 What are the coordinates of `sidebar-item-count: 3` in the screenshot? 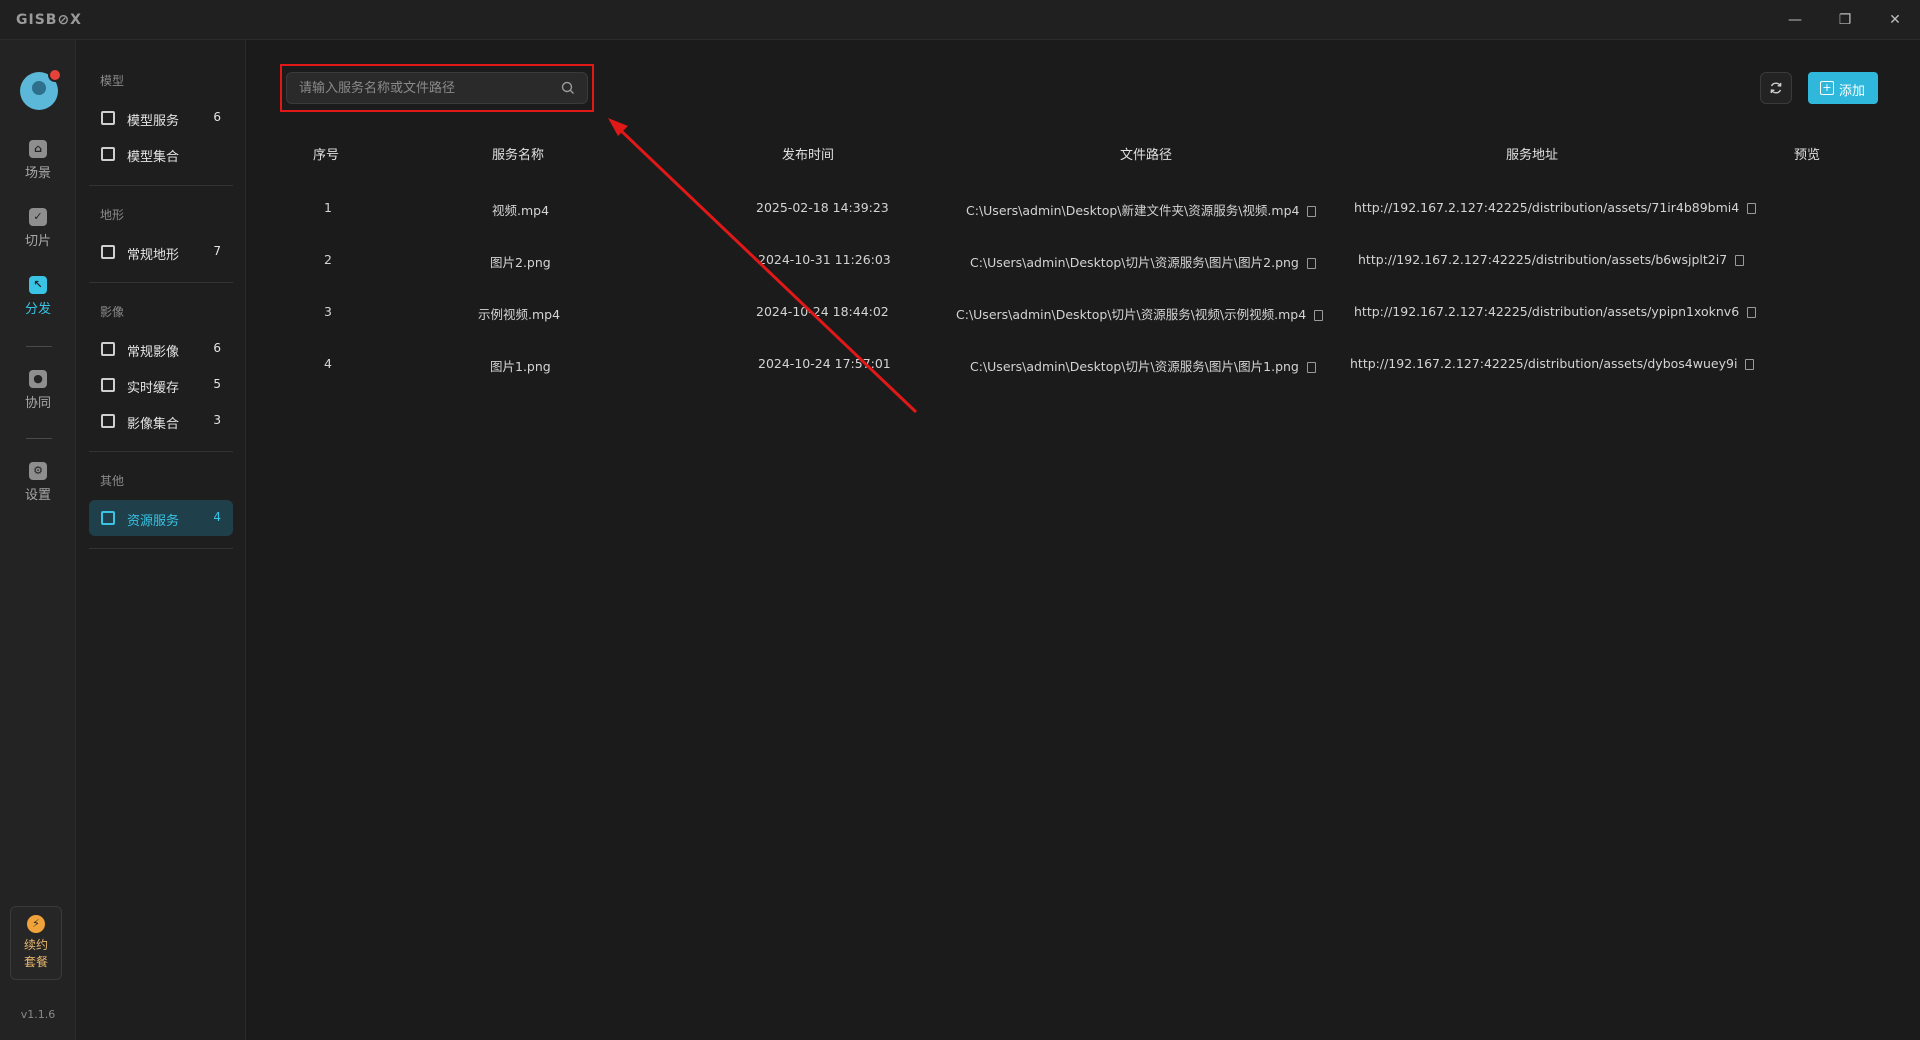 It's located at (217, 420).